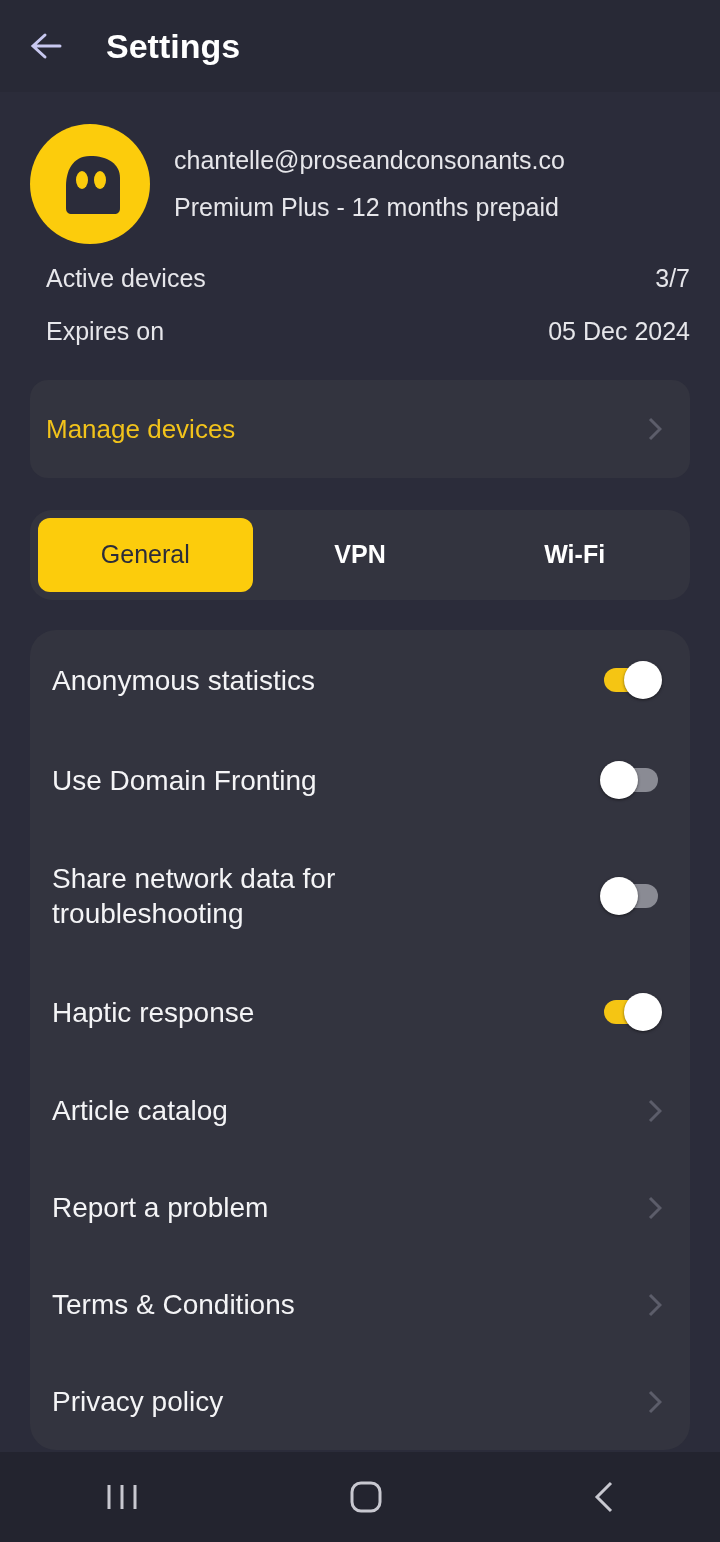  I want to click on tab: General, so click(145, 555).